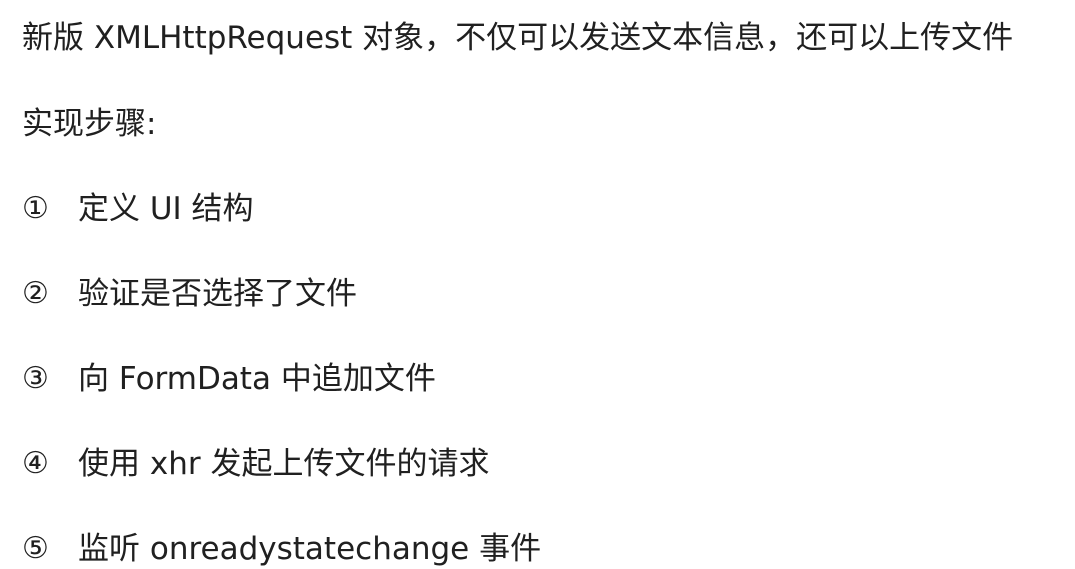 This screenshot has height=569, width=1075. Describe the element at coordinates (518, 38) in the screenshot. I see `intro-paragraph: 新版 XMLHttpRequest 对象，不仅可以发送文本信息，还可以上传文件` at that location.